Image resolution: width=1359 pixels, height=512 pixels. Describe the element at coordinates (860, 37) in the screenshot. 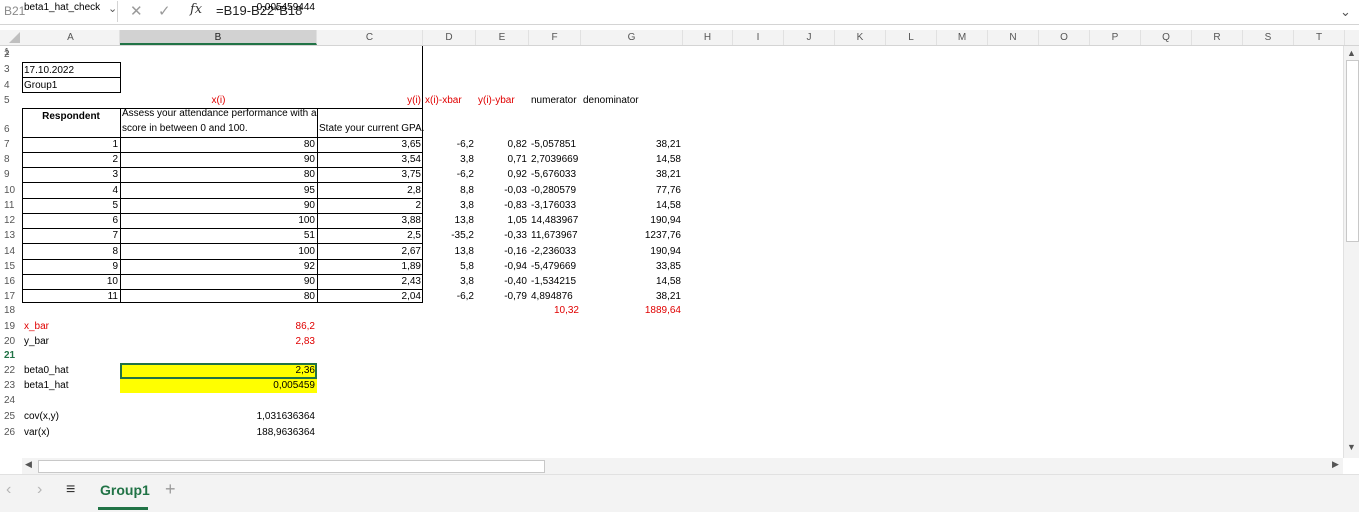

I see `column-header-k: K` at that location.